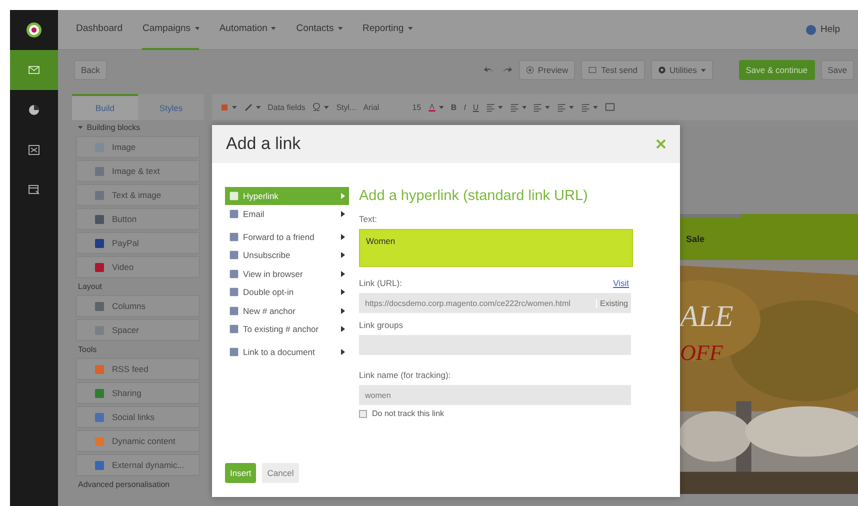  What do you see at coordinates (384, 107) in the screenshot?
I see `font-dropdown: Arial` at bounding box center [384, 107].